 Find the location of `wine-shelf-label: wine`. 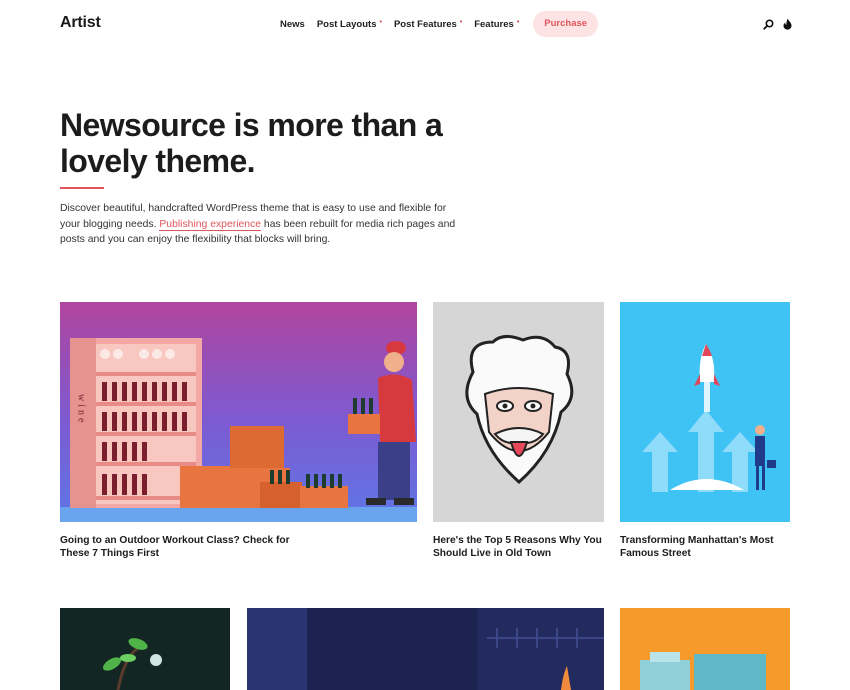

wine-shelf-label: wine is located at coordinates (81, 409).